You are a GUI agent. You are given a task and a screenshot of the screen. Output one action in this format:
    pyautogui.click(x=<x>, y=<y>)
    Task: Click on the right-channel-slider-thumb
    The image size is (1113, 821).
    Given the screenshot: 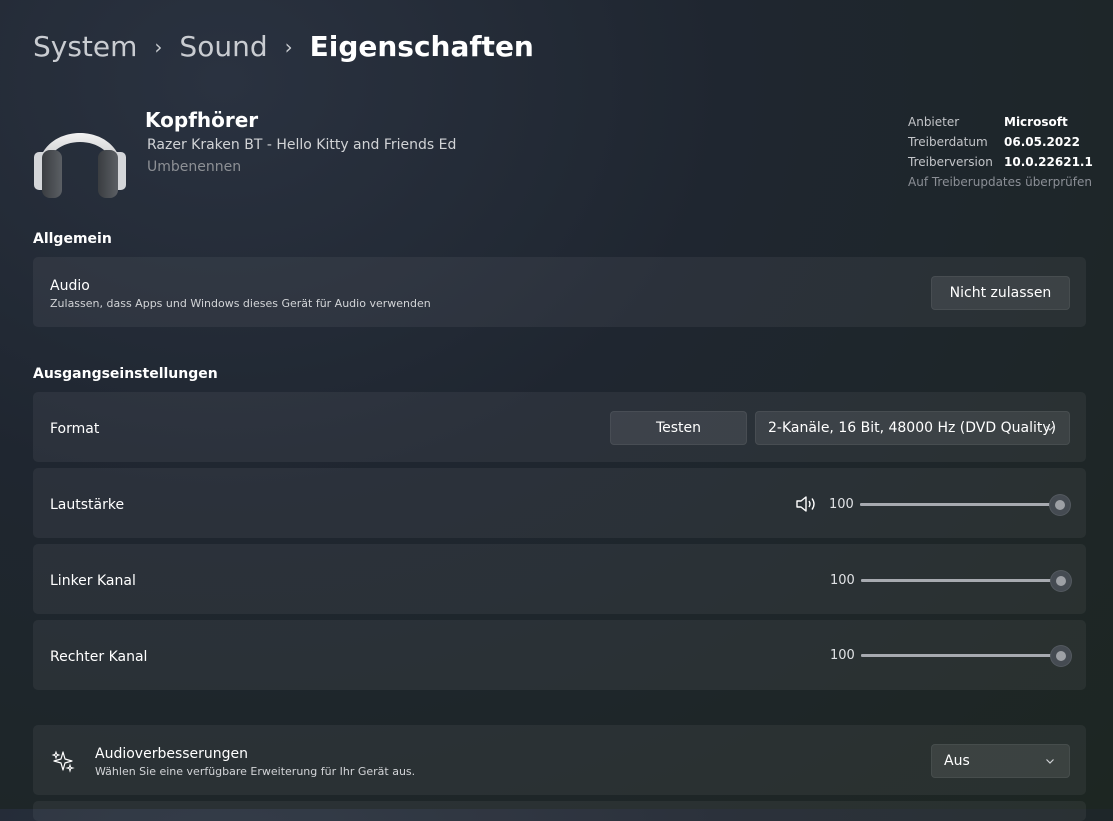 What is the action you would take?
    pyautogui.click(x=1060, y=655)
    